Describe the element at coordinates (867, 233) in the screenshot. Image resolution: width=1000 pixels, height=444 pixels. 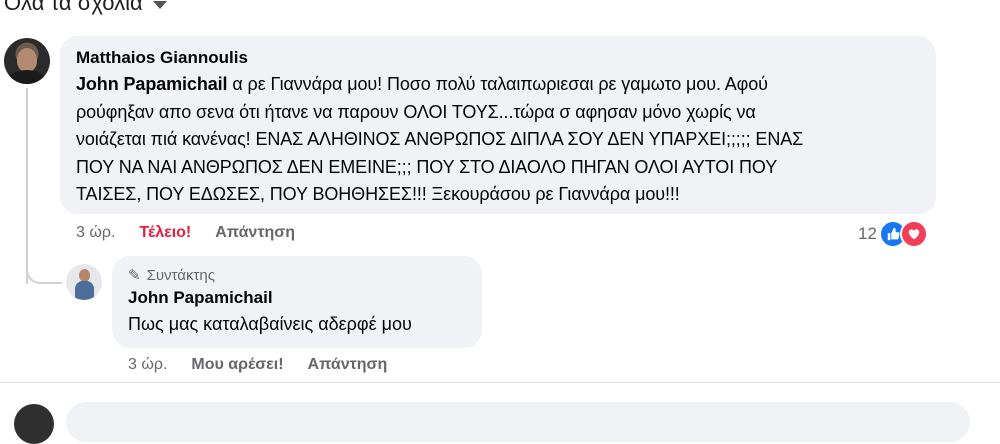
I see `reaction-count: 12` at that location.